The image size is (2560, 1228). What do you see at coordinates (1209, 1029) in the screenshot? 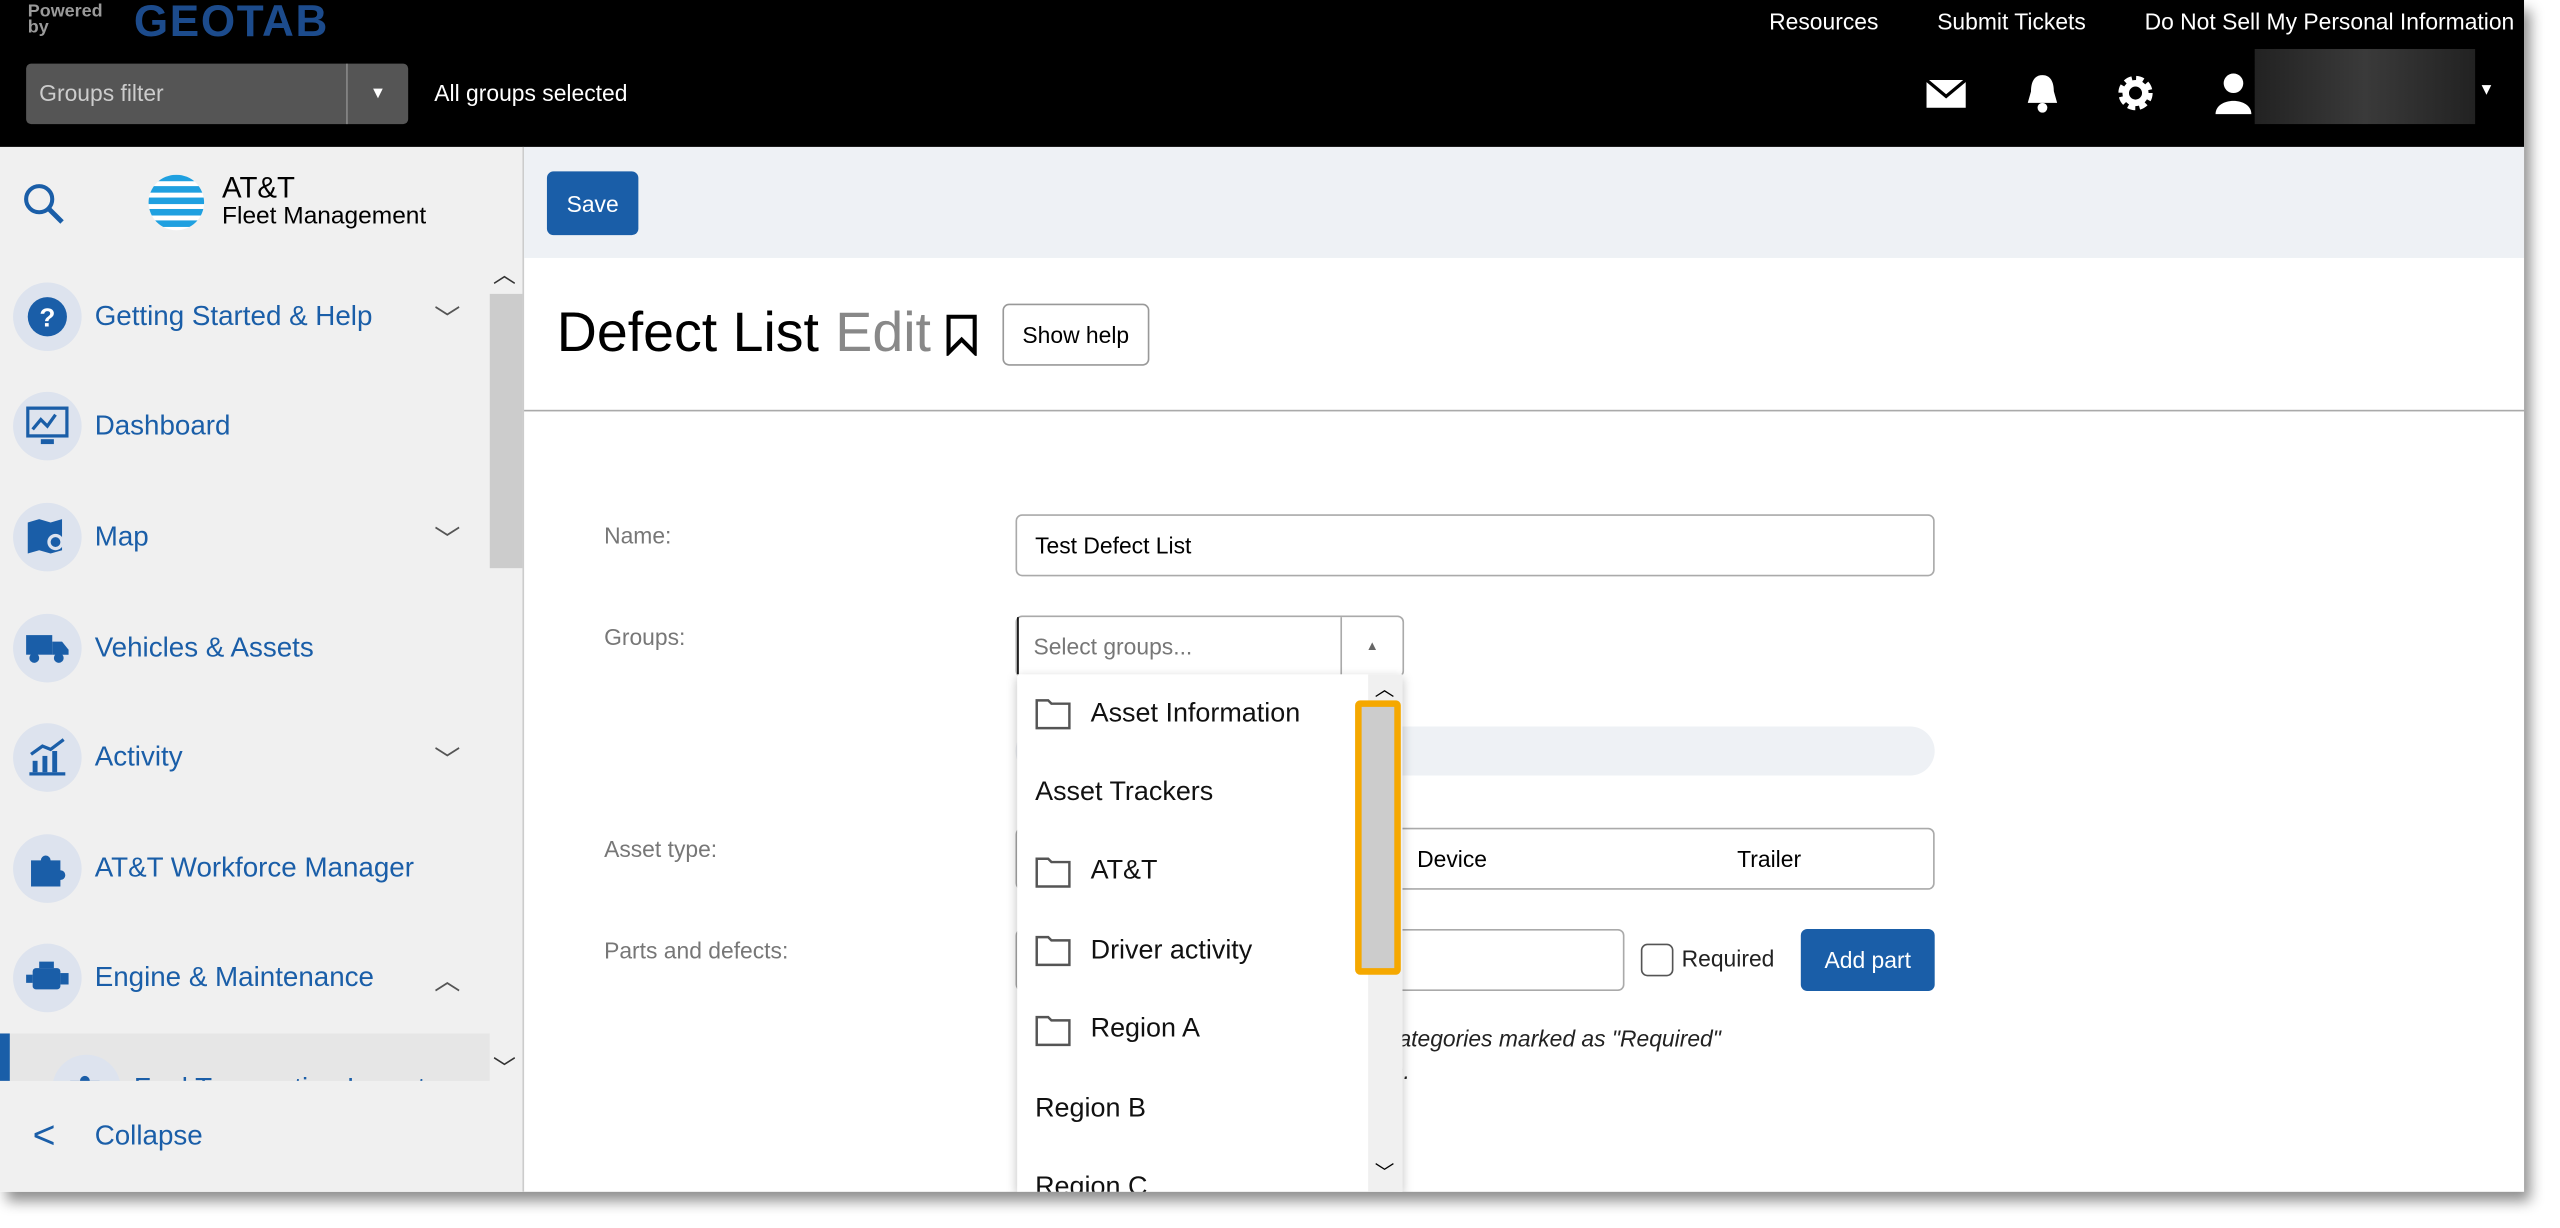
I see `group-option: Region A` at bounding box center [1209, 1029].